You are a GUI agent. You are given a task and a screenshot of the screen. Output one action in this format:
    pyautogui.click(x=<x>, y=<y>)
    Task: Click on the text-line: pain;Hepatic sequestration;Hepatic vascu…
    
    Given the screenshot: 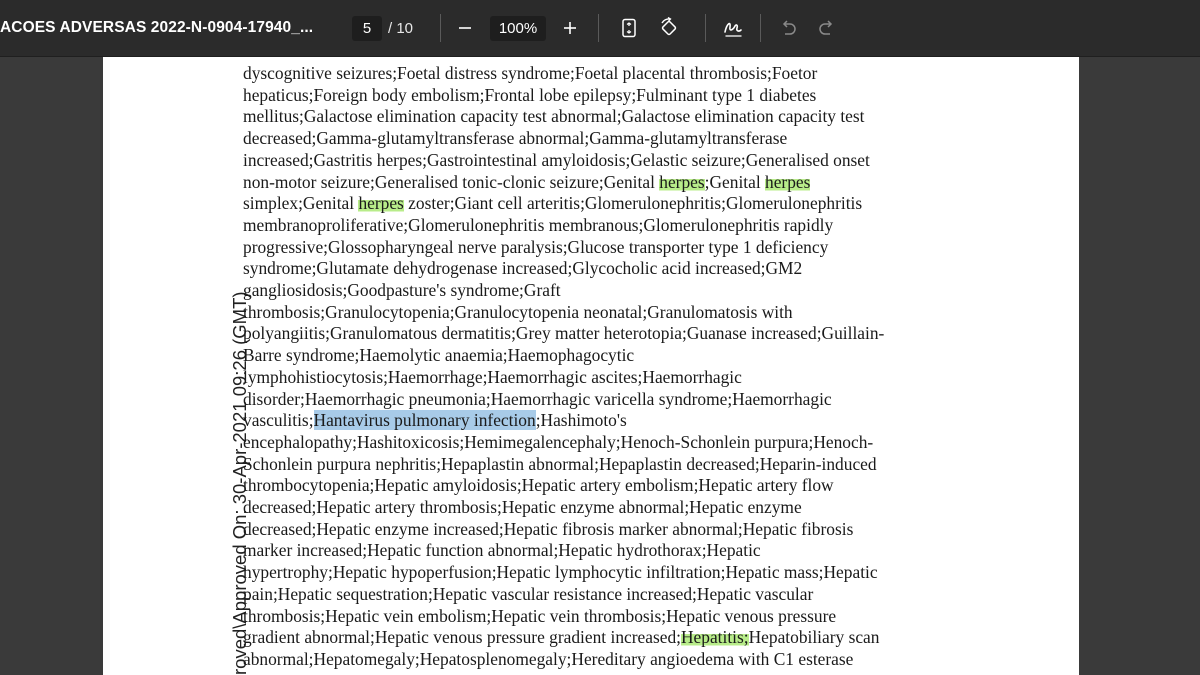 What is the action you would take?
    pyautogui.click(x=528, y=595)
    